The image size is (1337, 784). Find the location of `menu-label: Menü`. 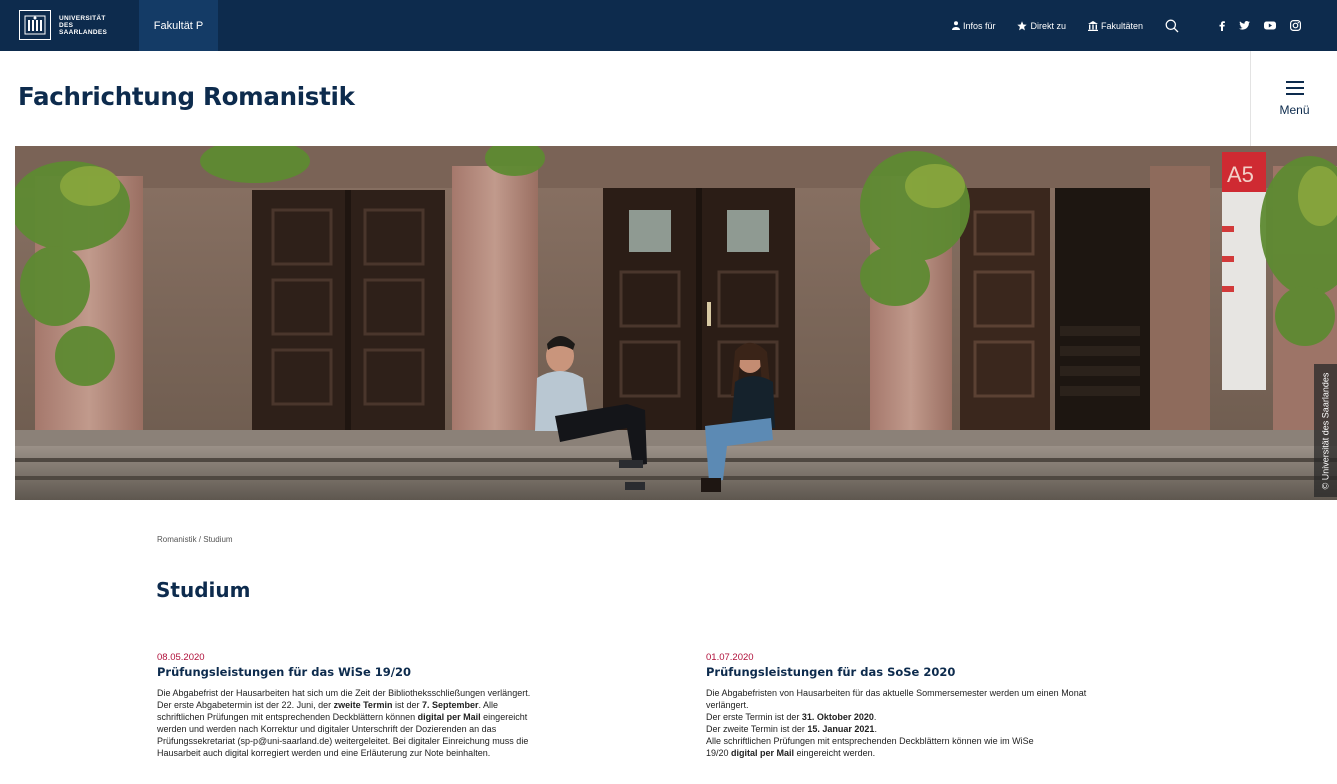

menu-label: Menü is located at coordinates (1294, 109).